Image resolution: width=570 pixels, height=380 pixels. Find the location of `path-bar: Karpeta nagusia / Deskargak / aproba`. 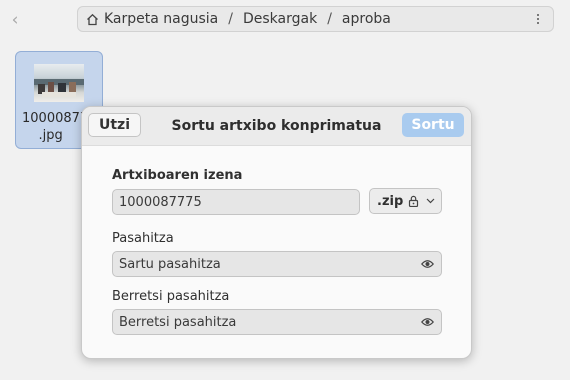

path-bar: Karpeta nagusia / Deskargak / aproba is located at coordinates (315, 19).